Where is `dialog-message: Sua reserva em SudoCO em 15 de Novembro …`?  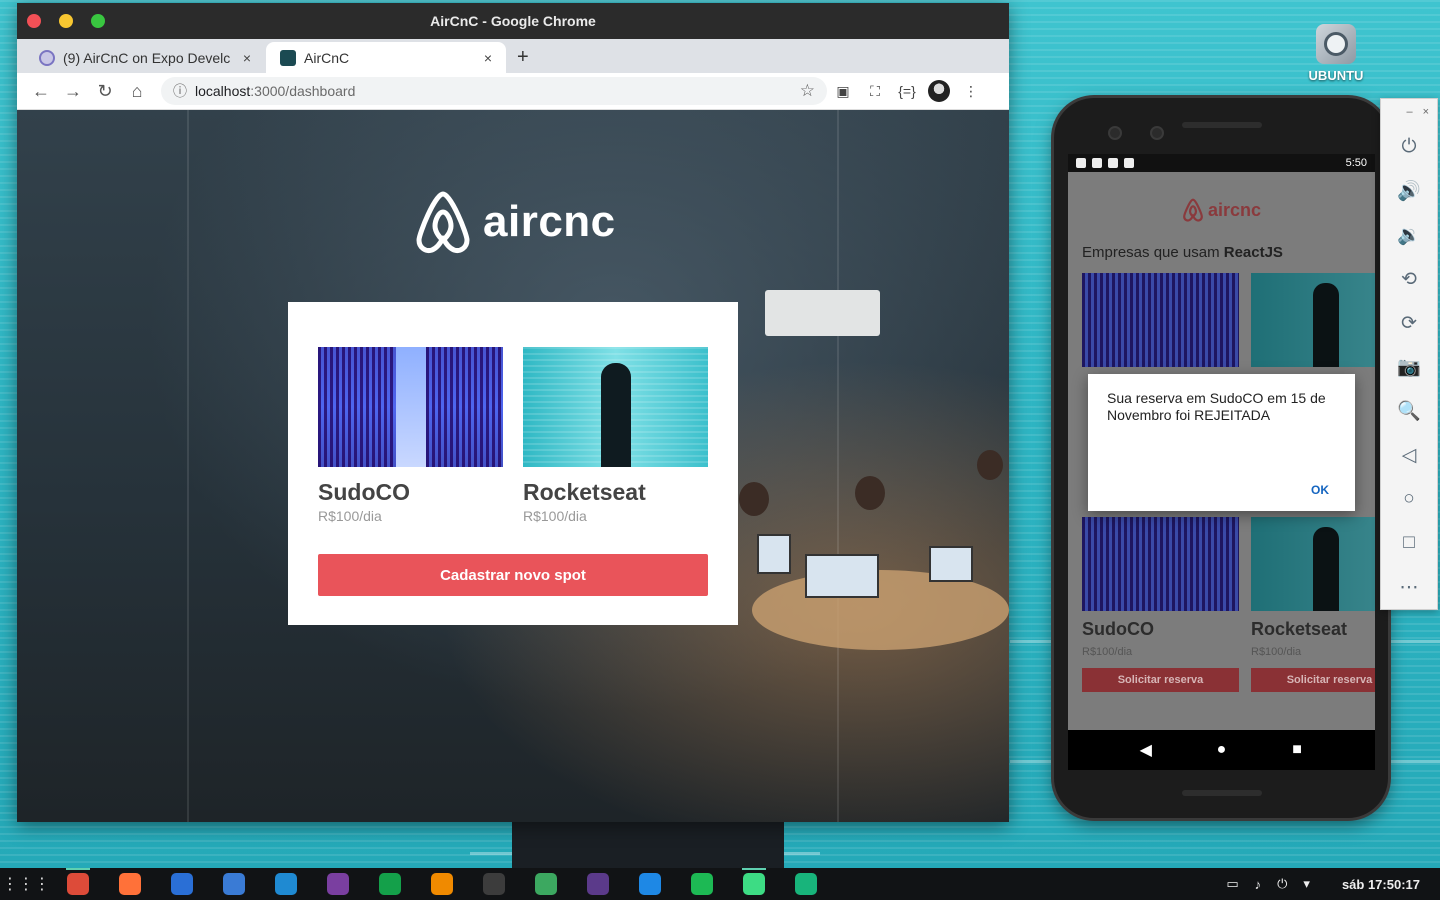 dialog-message: Sua reserva em SudoCO em 15 de Novembro … is located at coordinates (1216, 406).